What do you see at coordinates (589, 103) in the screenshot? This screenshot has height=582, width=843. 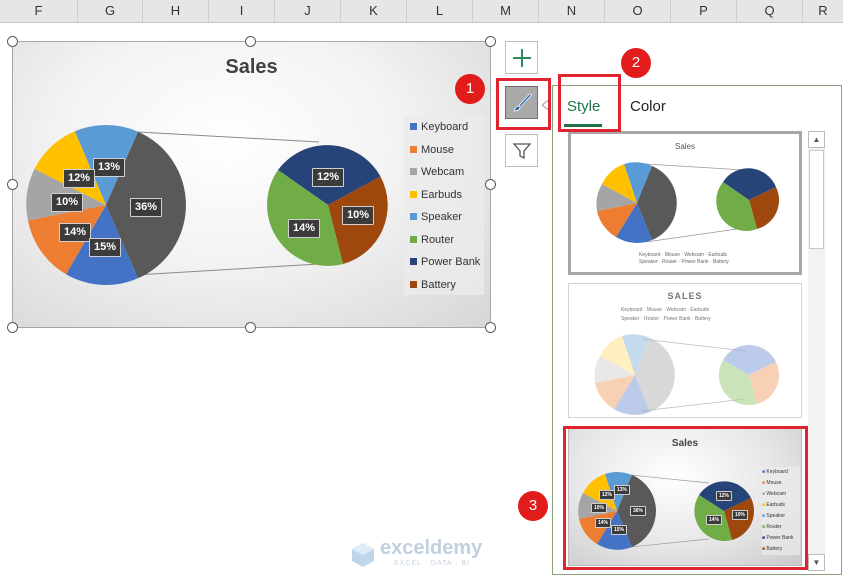 I see `highlight-box-style-tab` at bounding box center [589, 103].